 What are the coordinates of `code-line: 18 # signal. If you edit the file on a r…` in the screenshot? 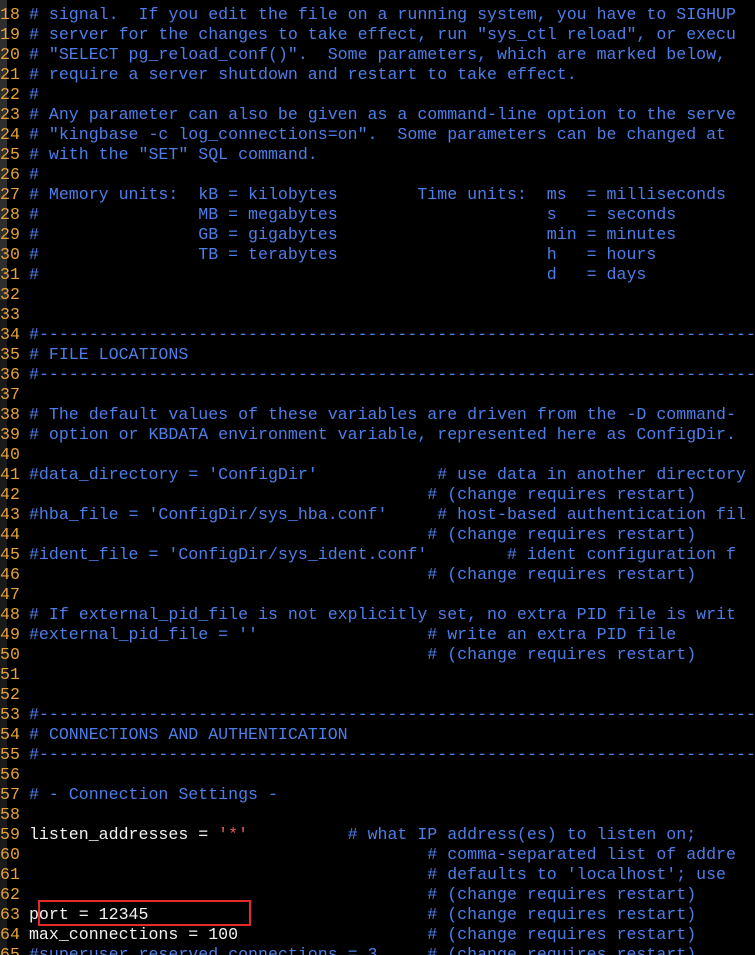 It's located at (377, 15).